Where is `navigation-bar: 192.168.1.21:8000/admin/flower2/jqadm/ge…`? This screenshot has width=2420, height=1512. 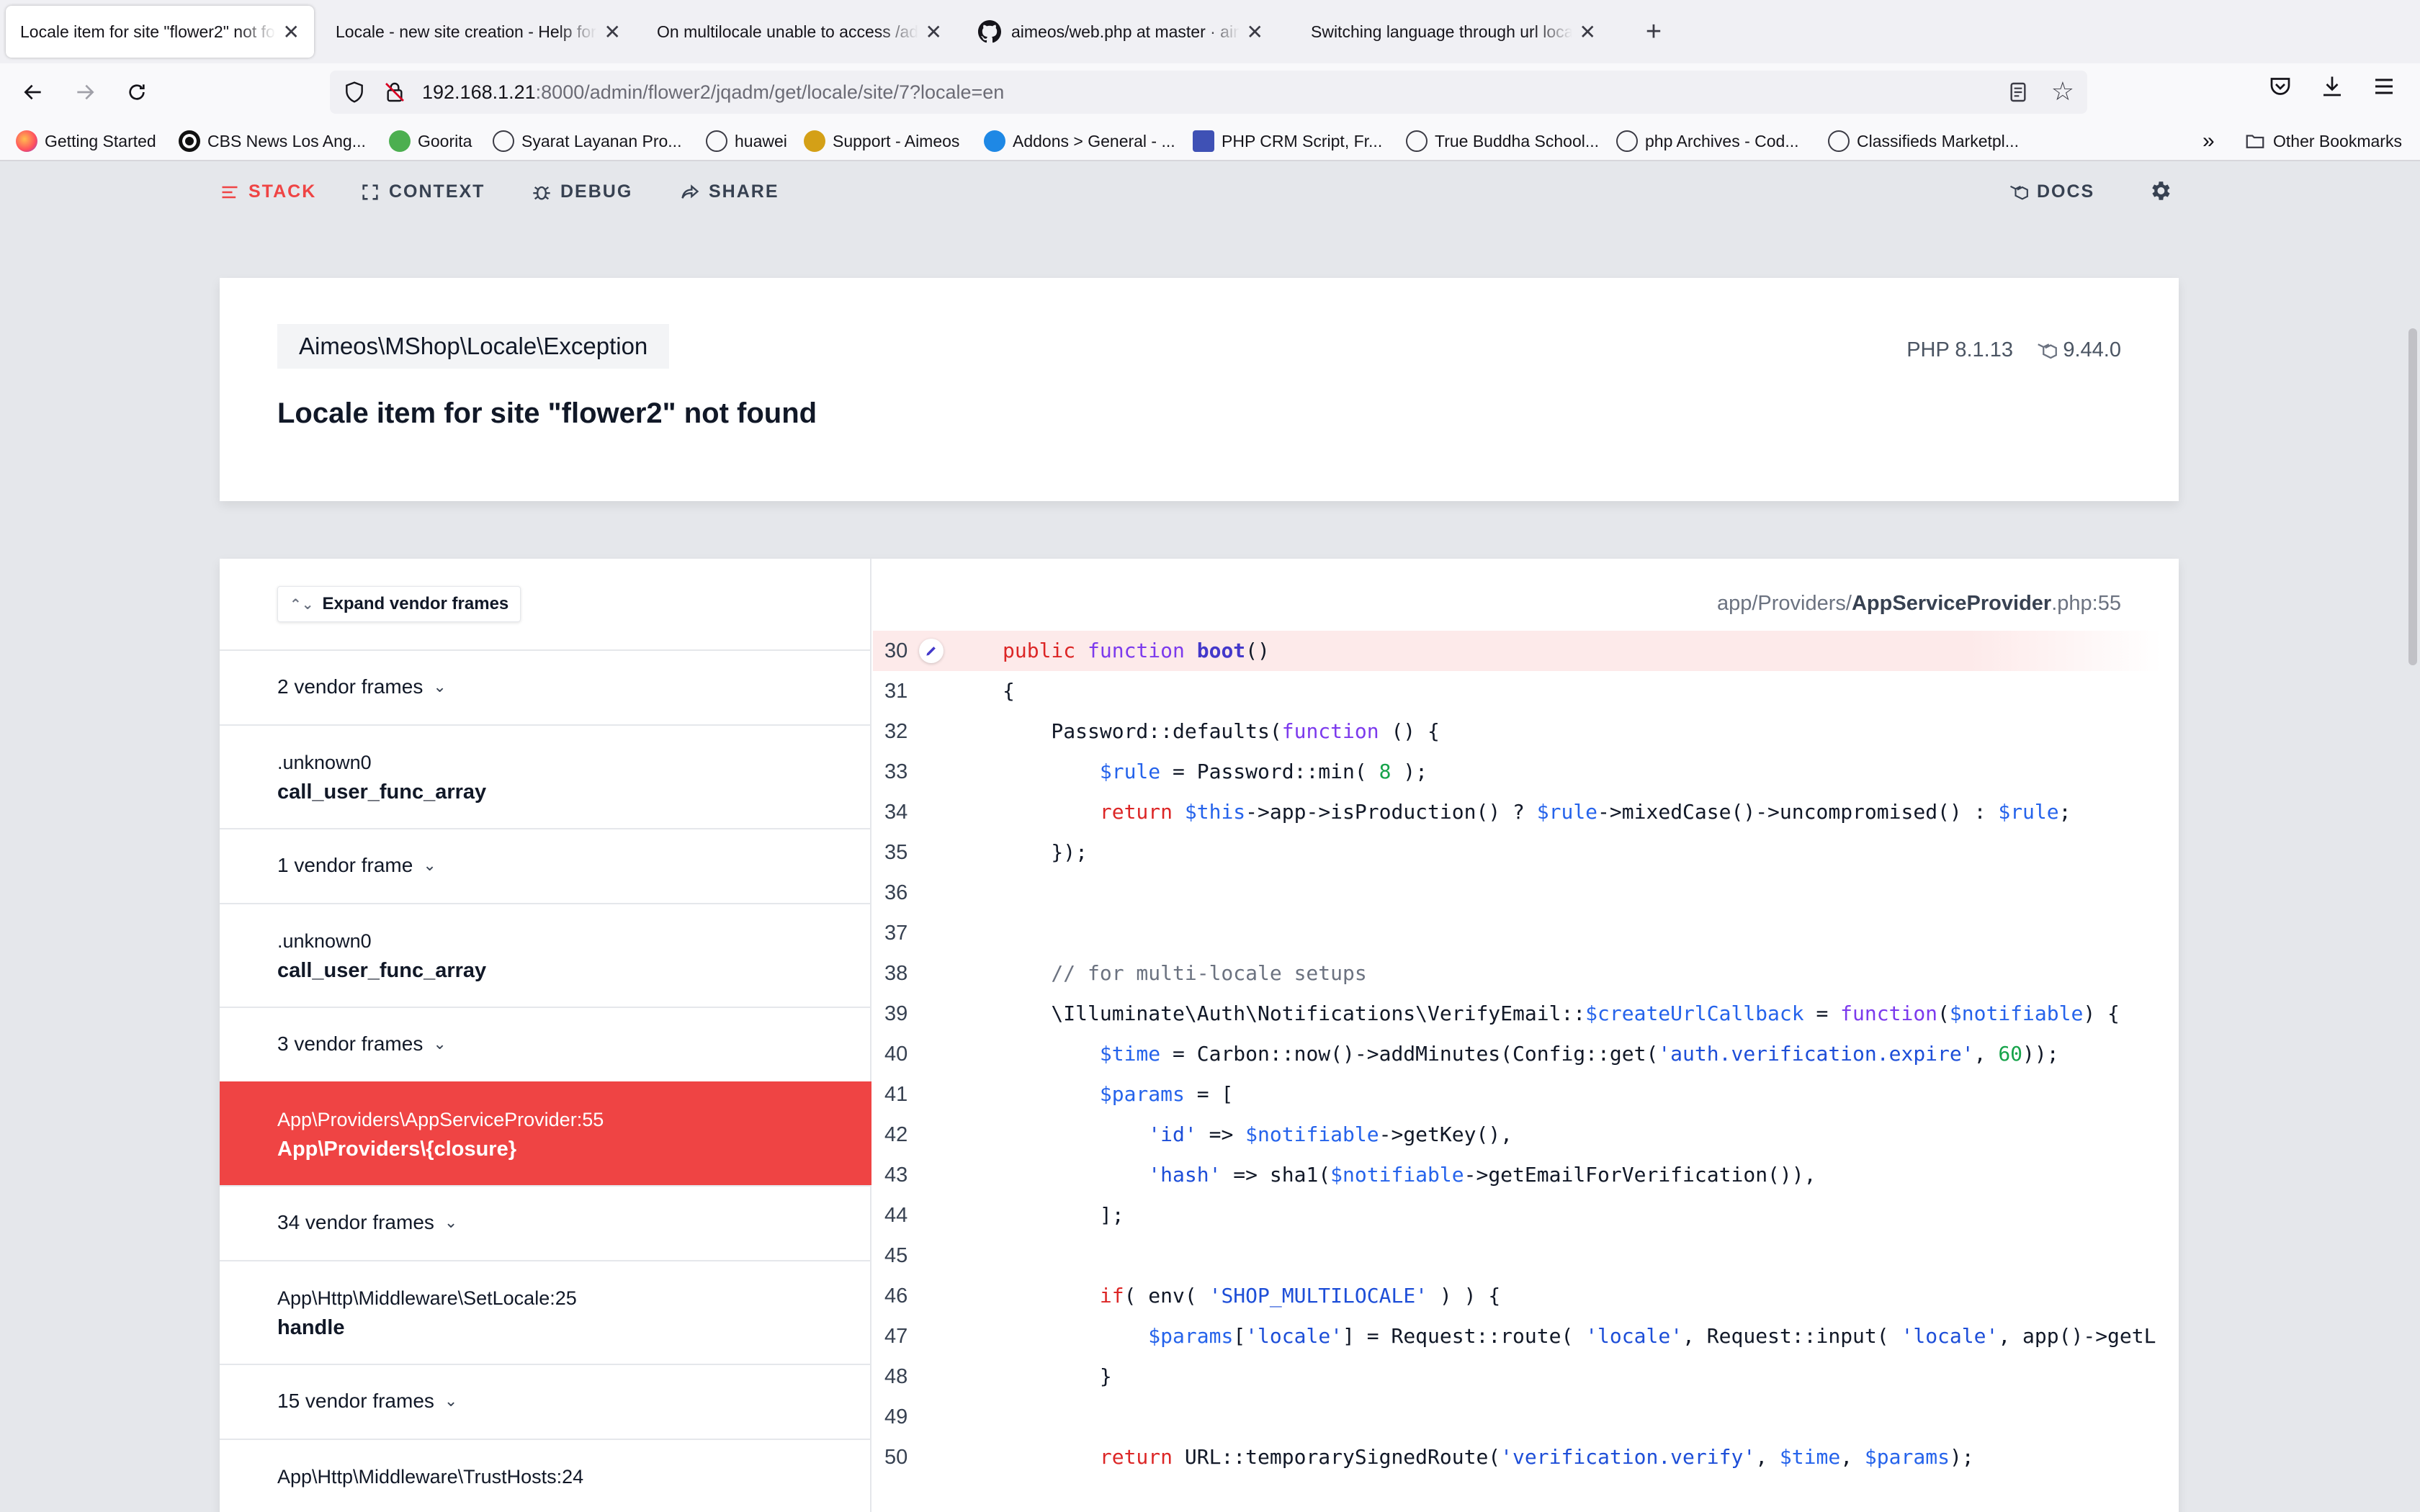
navigation-bar: 192.168.1.21:8000/admin/flower2/jqadm/ge… is located at coordinates (1210, 92).